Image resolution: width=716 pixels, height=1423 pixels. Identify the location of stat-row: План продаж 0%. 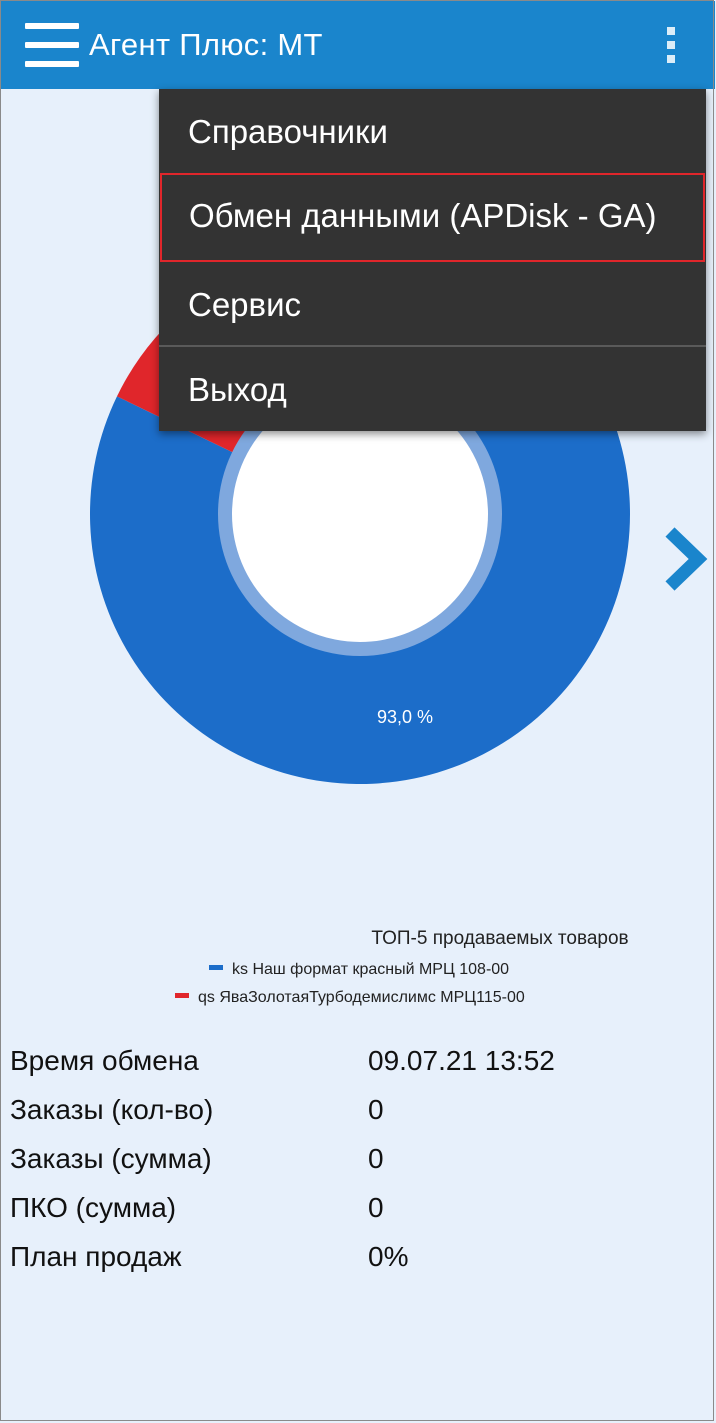
(358, 1265).